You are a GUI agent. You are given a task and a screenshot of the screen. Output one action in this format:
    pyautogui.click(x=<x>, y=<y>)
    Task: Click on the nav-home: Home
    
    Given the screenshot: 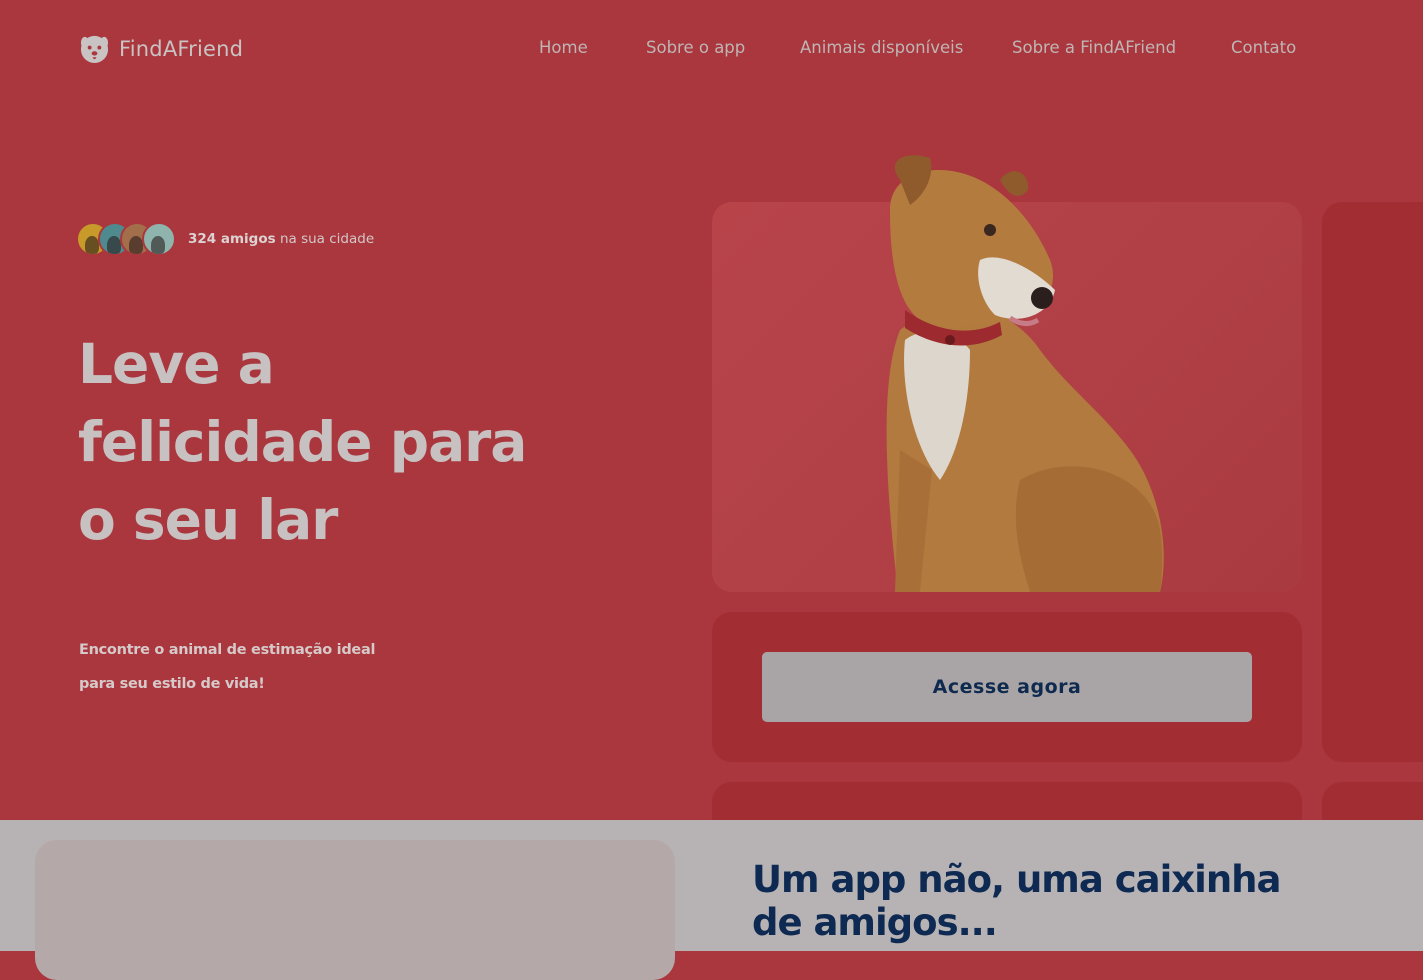 What is the action you would take?
    pyautogui.click(x=563, y=47)
    